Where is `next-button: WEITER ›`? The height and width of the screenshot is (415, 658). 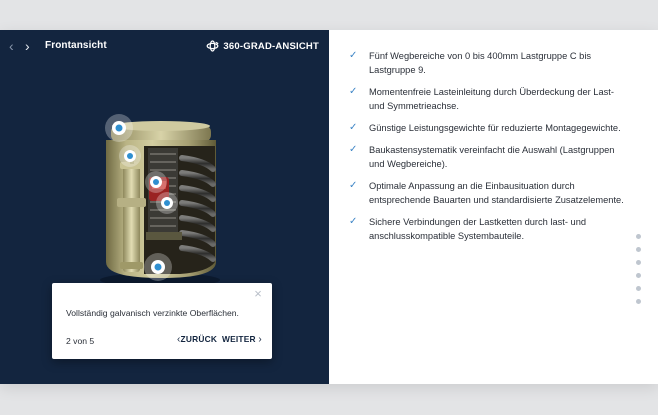
next-button: WEITER › is located at coordinates (242, 339).